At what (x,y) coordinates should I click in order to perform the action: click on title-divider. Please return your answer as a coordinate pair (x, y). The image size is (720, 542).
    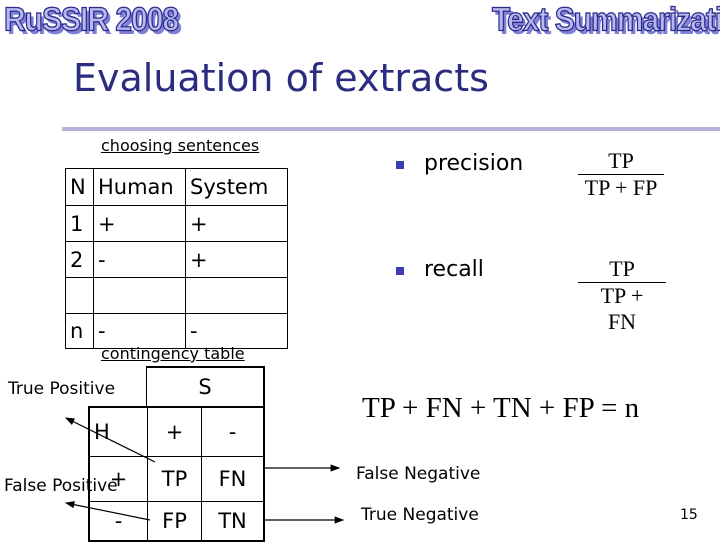
    Looking at the image, I should click on (391, 129).